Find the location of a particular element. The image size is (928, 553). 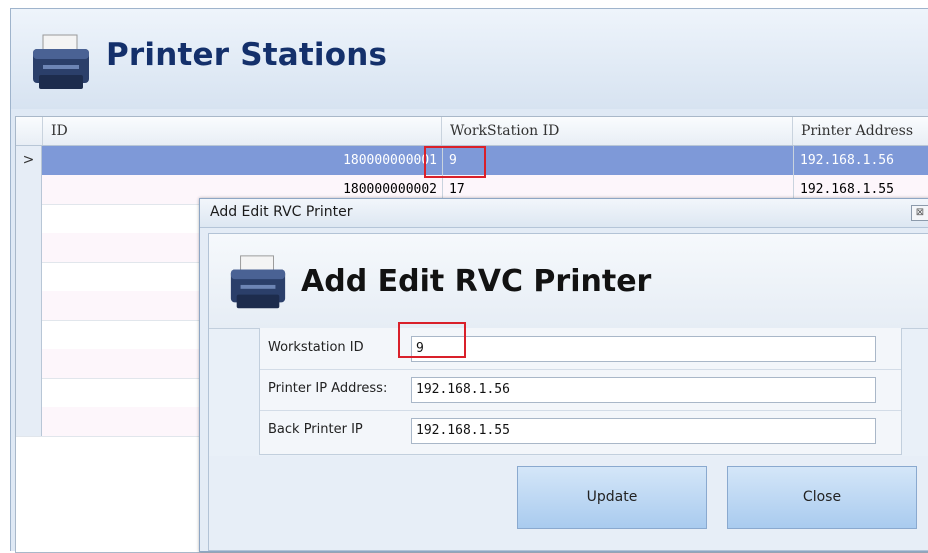

button-strip: Update Close is located at coordinates (568, 503).